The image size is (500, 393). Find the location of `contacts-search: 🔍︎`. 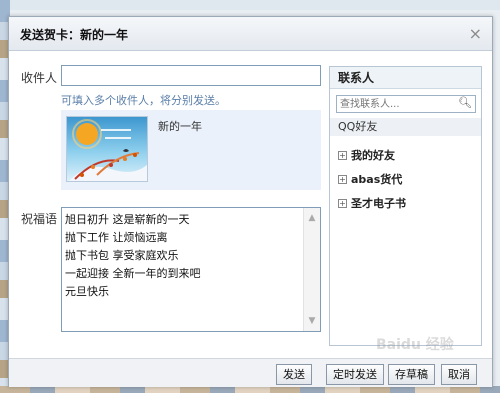

contacts-search: 🔍︎ is located at coordinates (406, 104).